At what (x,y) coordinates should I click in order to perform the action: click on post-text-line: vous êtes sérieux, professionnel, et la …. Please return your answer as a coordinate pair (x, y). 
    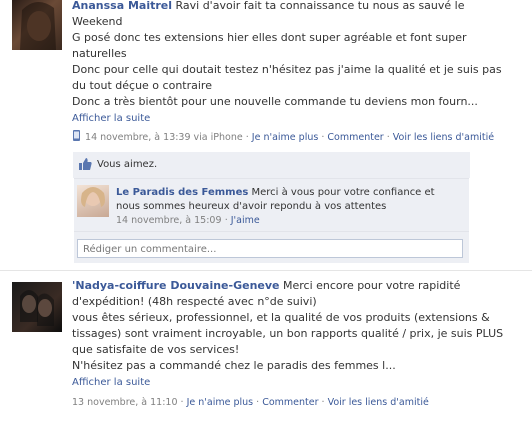
    Looking at the image, I should click on (281, 317).